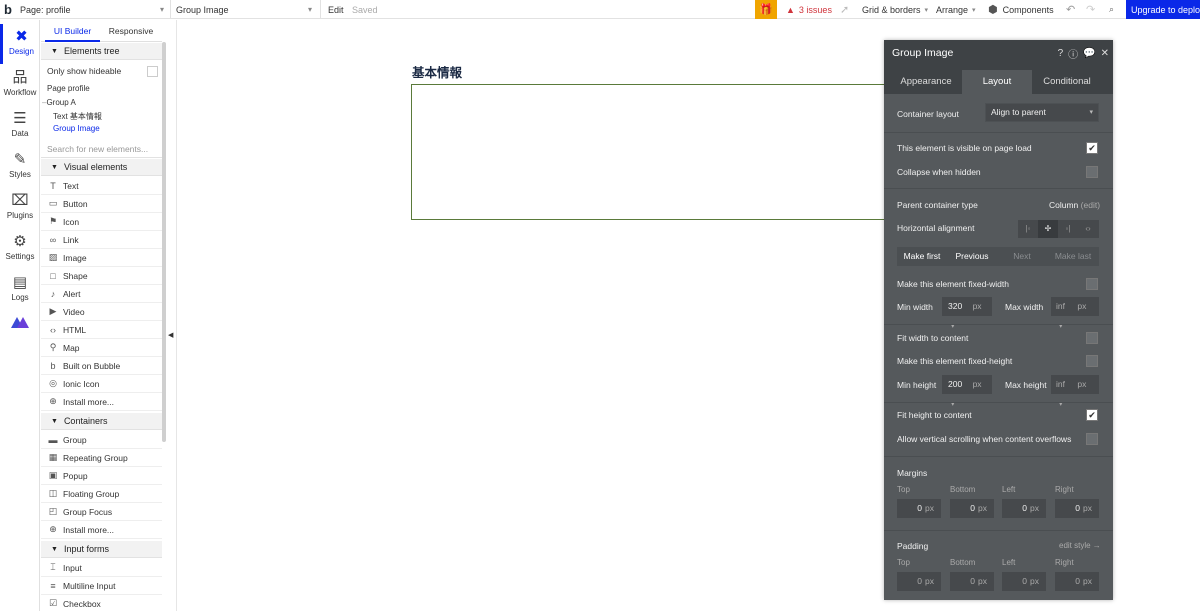  Describe the element at coordinates (93, 9) in the screenshot. I see `page-selector: Page: profile ▾` at that location.